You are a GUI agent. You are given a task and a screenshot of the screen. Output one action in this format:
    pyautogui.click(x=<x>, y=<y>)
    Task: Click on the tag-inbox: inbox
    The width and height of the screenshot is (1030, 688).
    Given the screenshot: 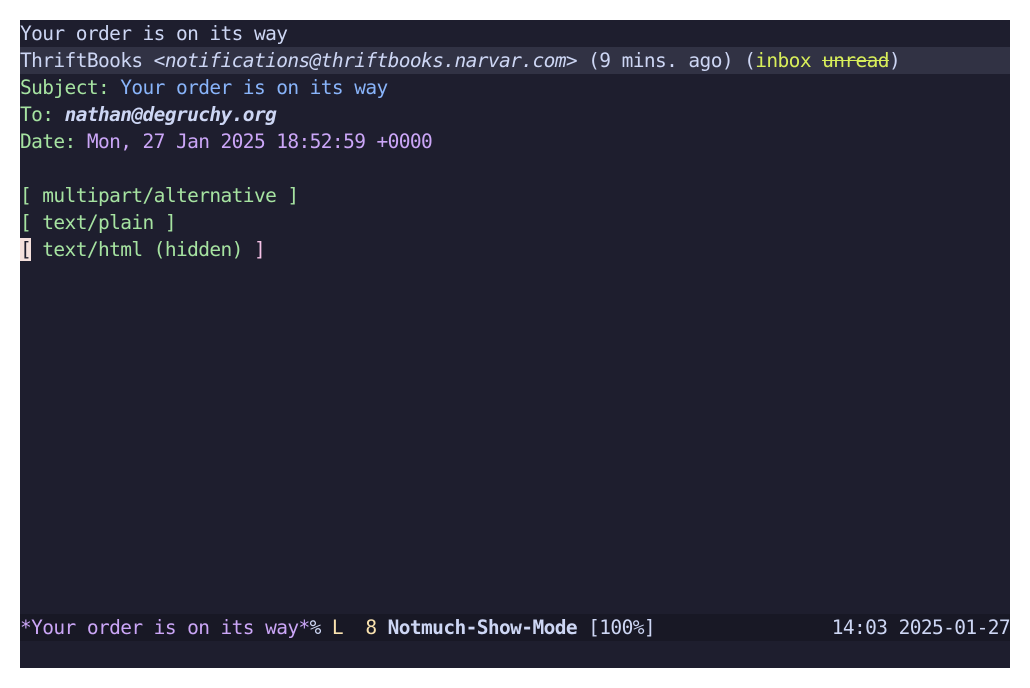 What is the action you would take?
    pyautogui.click(x=783, y=60)
    